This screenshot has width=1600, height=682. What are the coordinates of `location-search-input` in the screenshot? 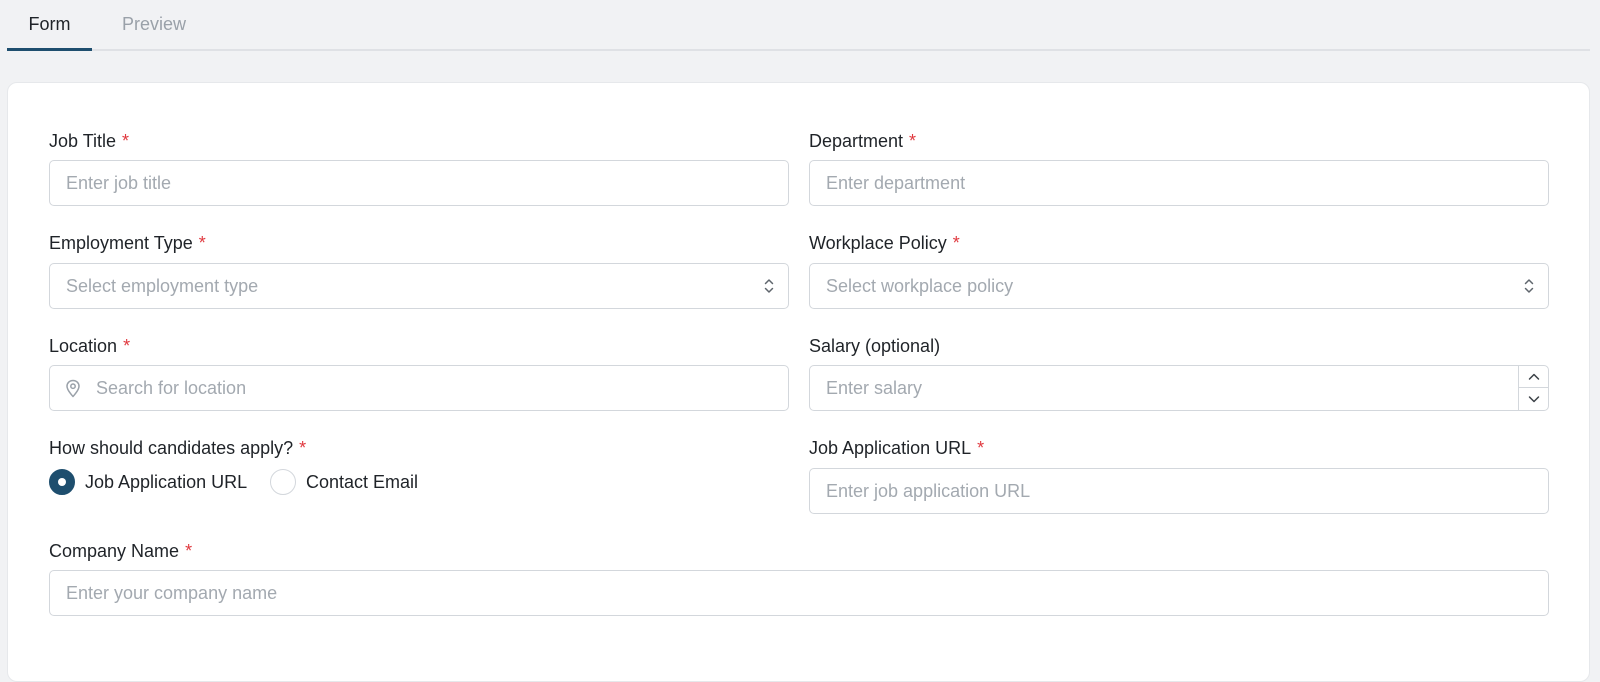 It's located at (419, 388).